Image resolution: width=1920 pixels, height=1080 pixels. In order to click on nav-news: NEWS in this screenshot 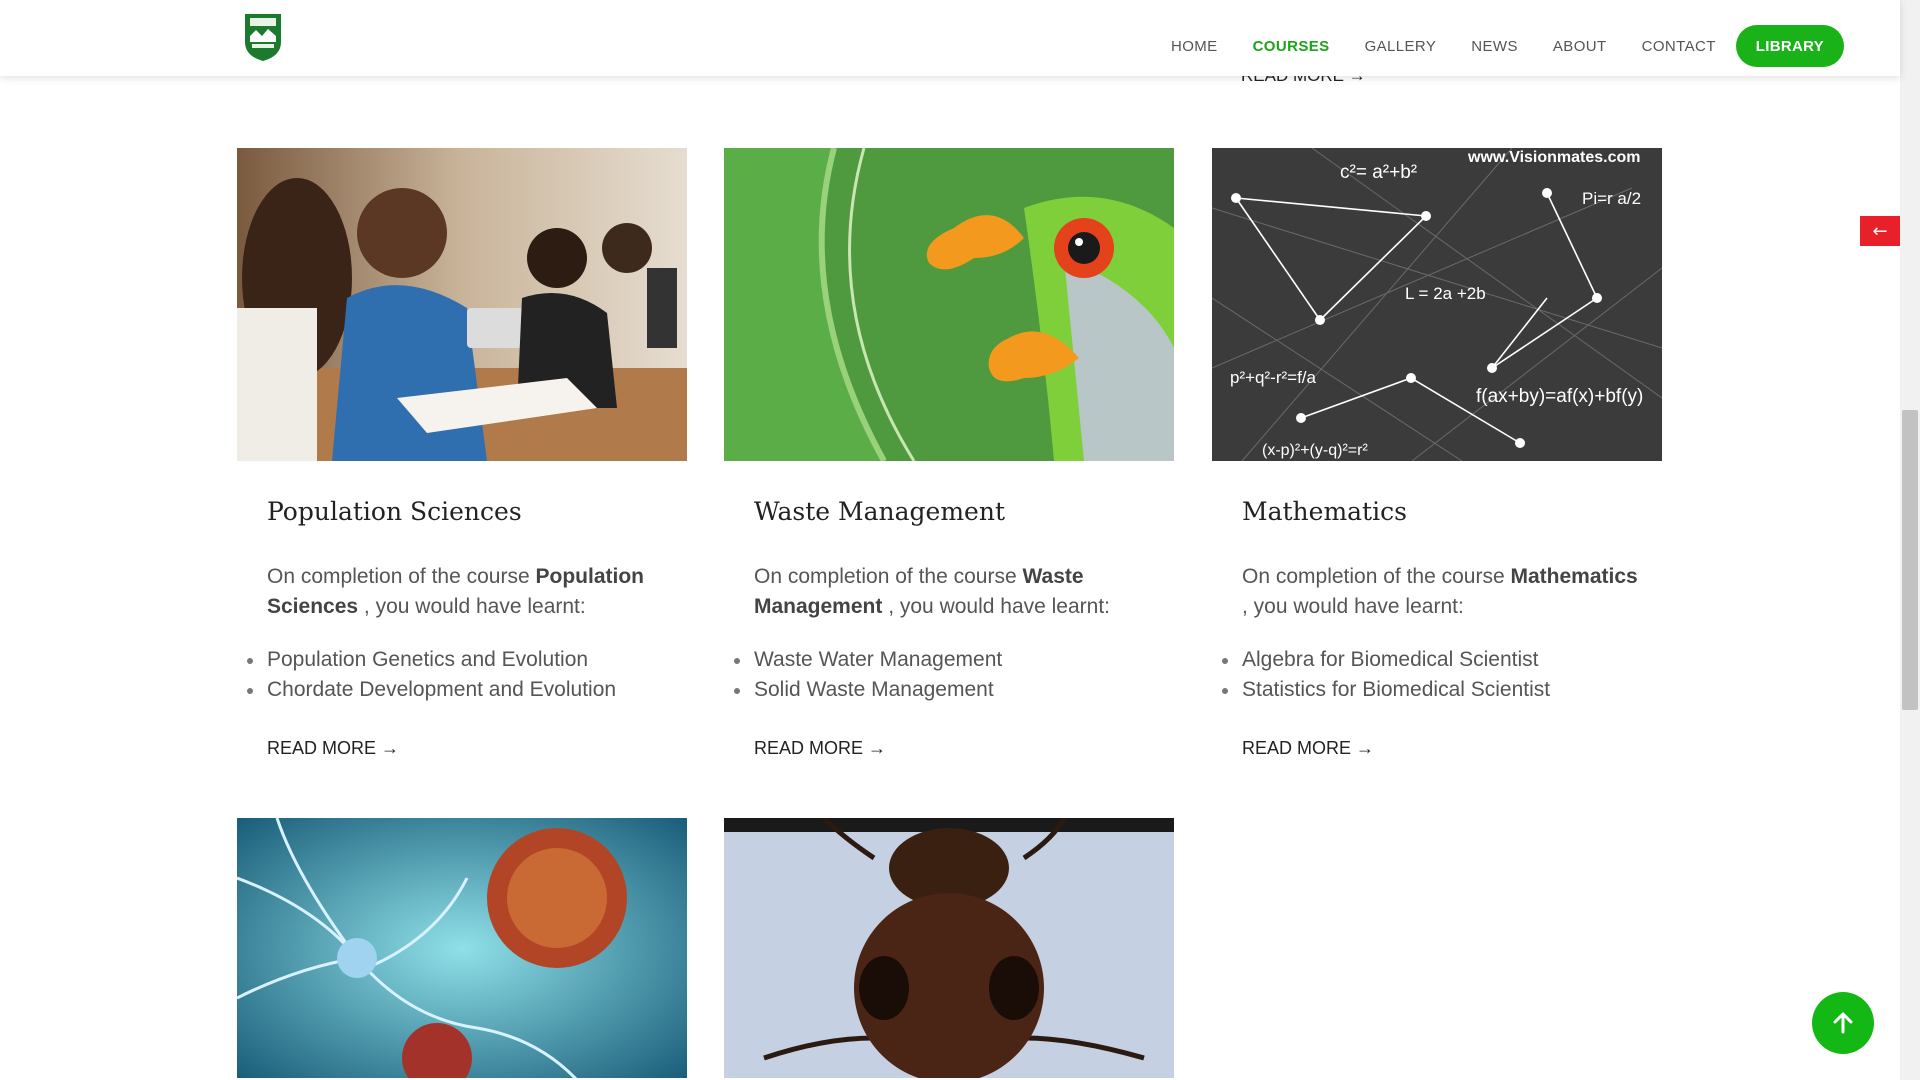, I will do `click(1494, 46)`.